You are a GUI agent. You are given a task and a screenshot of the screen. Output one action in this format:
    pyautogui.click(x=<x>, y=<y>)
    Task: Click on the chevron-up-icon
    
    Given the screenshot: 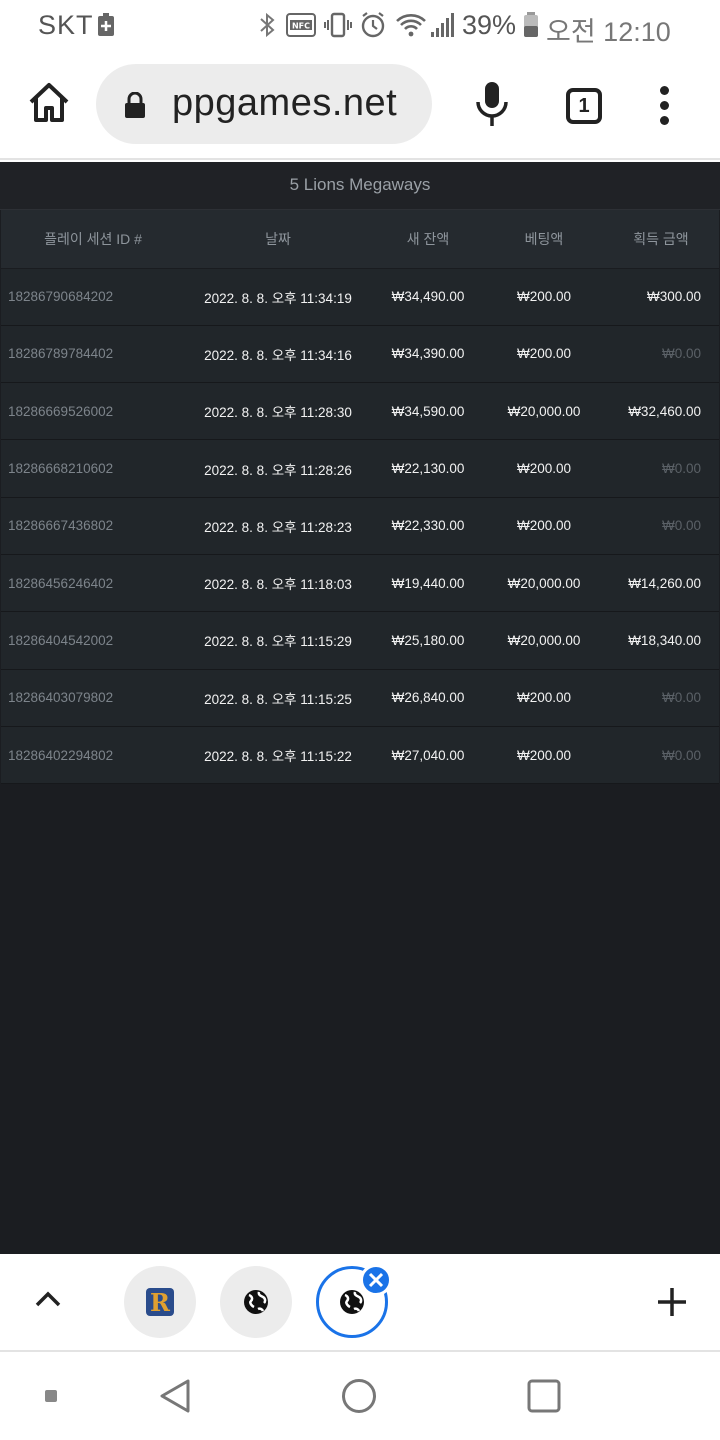 What is the action you would take?
    pyautogui.click(x=48, y=1299)
    